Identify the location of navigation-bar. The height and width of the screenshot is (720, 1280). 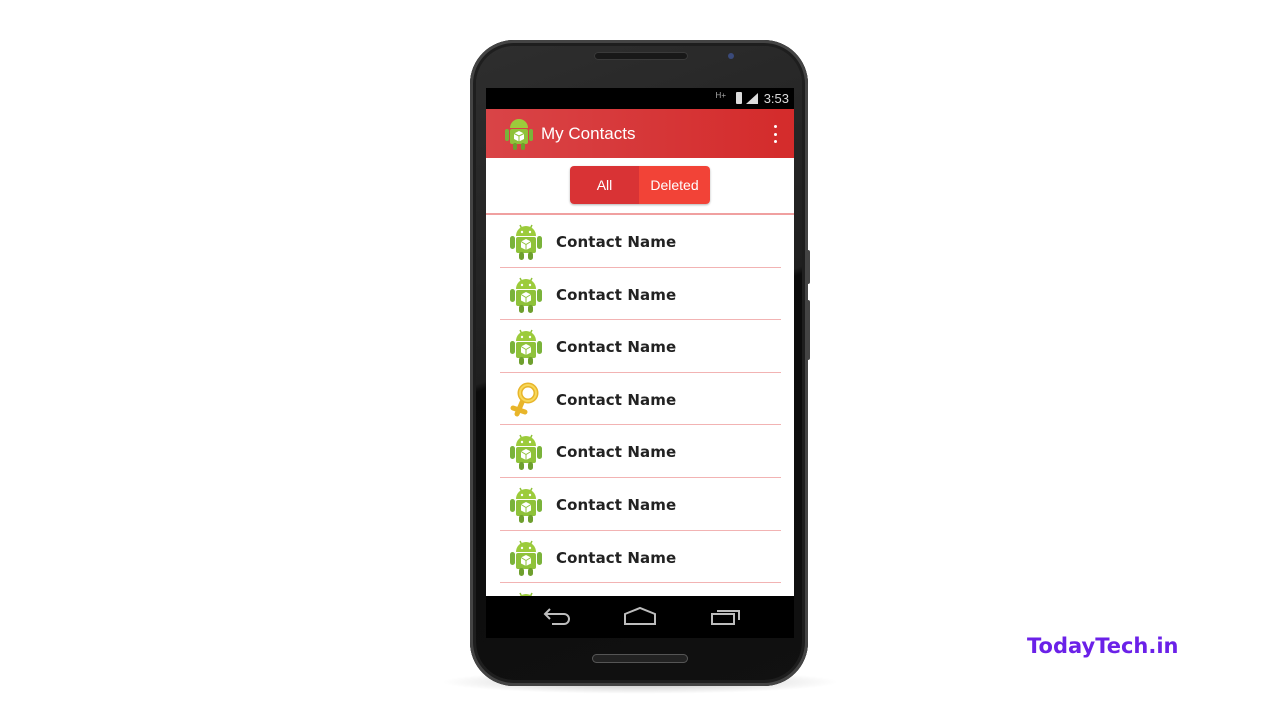
(640, 617).